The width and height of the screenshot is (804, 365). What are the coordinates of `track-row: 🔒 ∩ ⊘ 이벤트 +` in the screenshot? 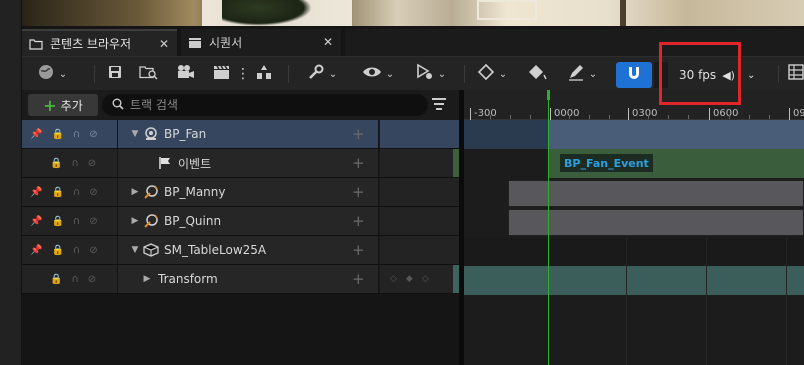 It's located at (240, 163).